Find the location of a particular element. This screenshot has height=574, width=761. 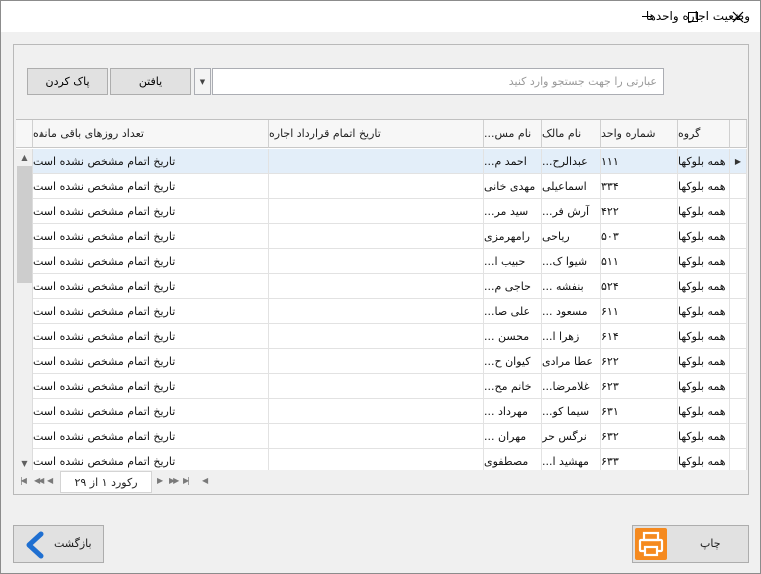

cell-unit-number: ۶۲۳ is located at coordinates (639, 386).